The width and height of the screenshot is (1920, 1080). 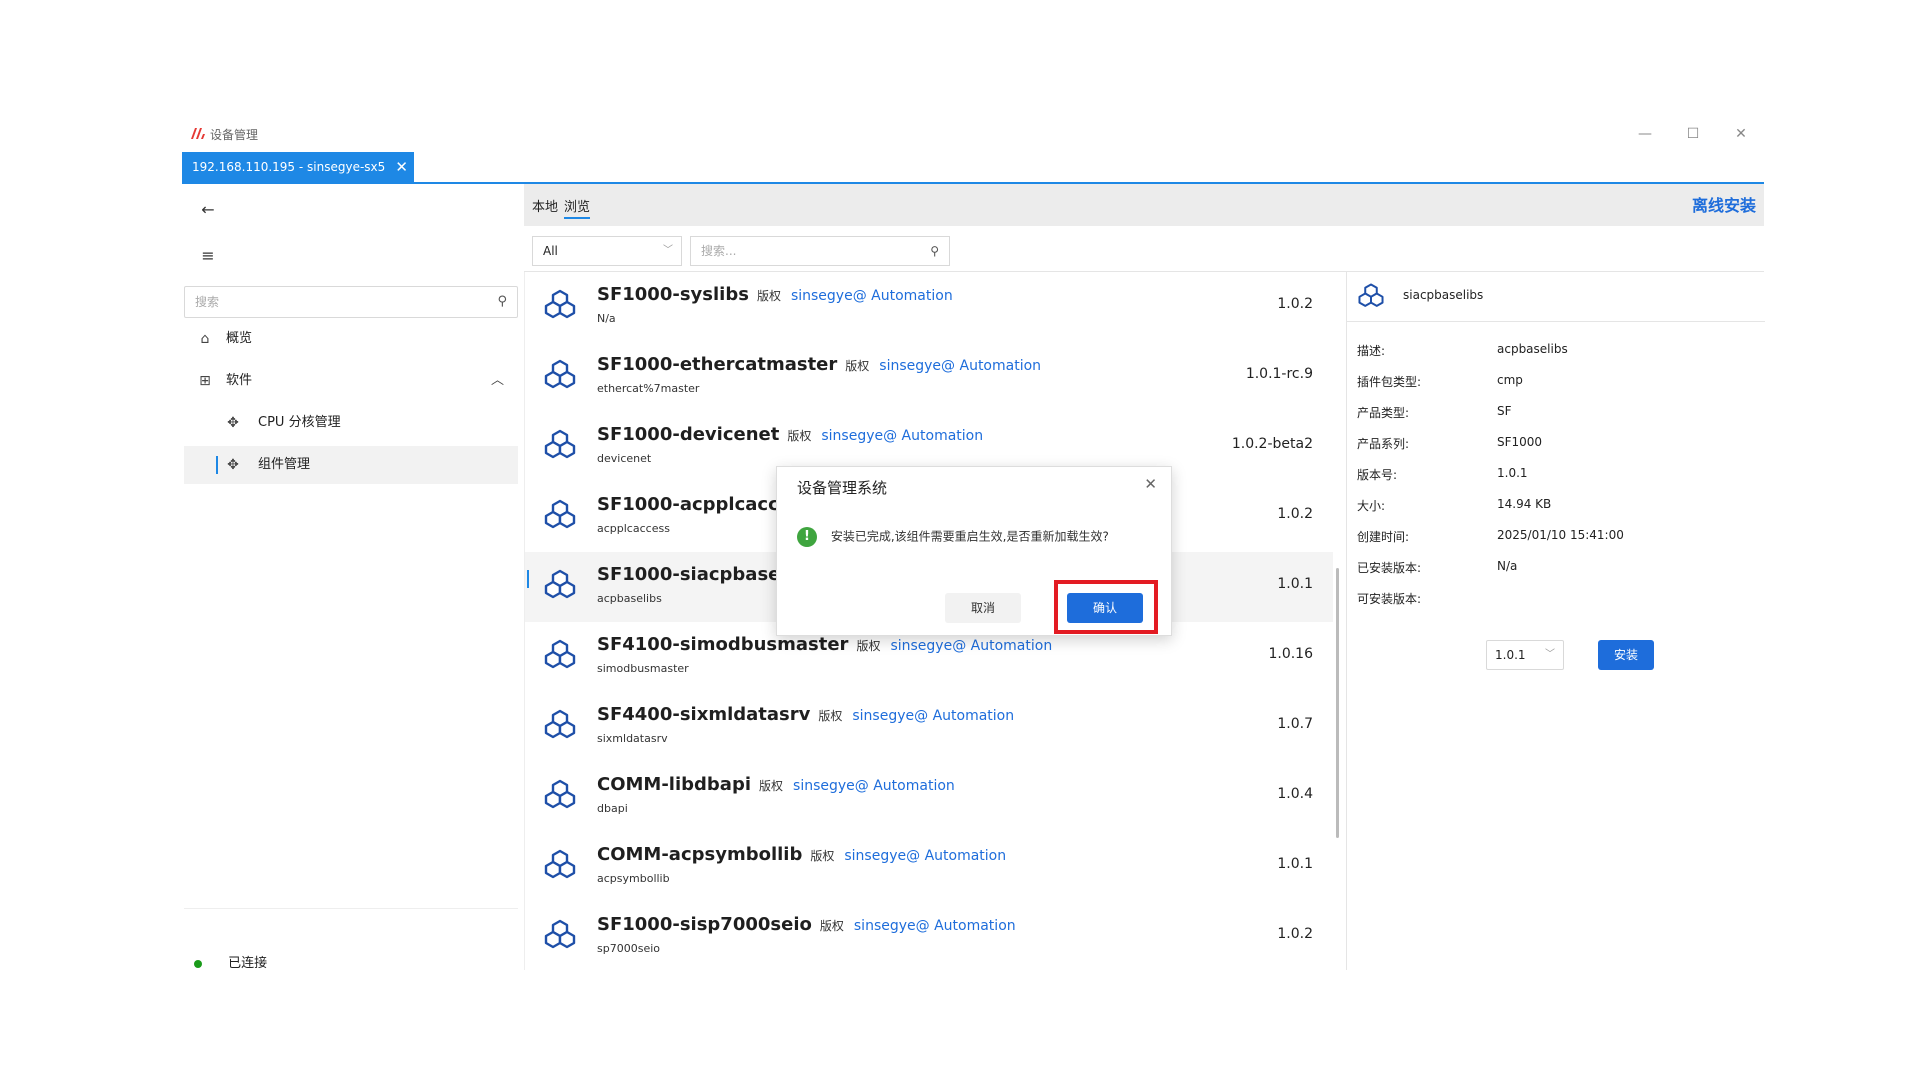 What do you see at coordinates (198, 963) in the screenshot?
I see `connected-dot-icon` at bounding box center [198, 963].